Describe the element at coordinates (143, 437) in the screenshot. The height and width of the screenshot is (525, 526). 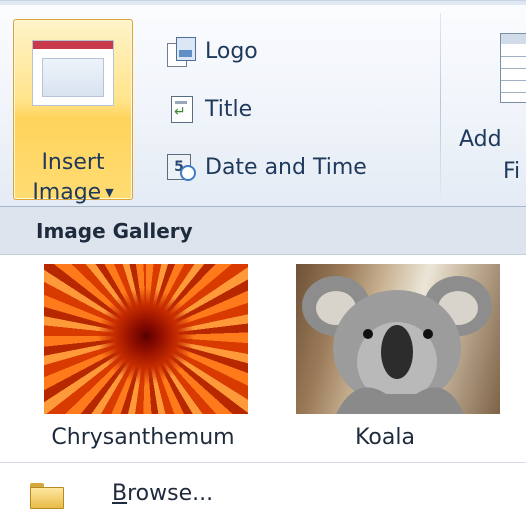
I see `gallery-item-label: Chrysanthemum` at that location.